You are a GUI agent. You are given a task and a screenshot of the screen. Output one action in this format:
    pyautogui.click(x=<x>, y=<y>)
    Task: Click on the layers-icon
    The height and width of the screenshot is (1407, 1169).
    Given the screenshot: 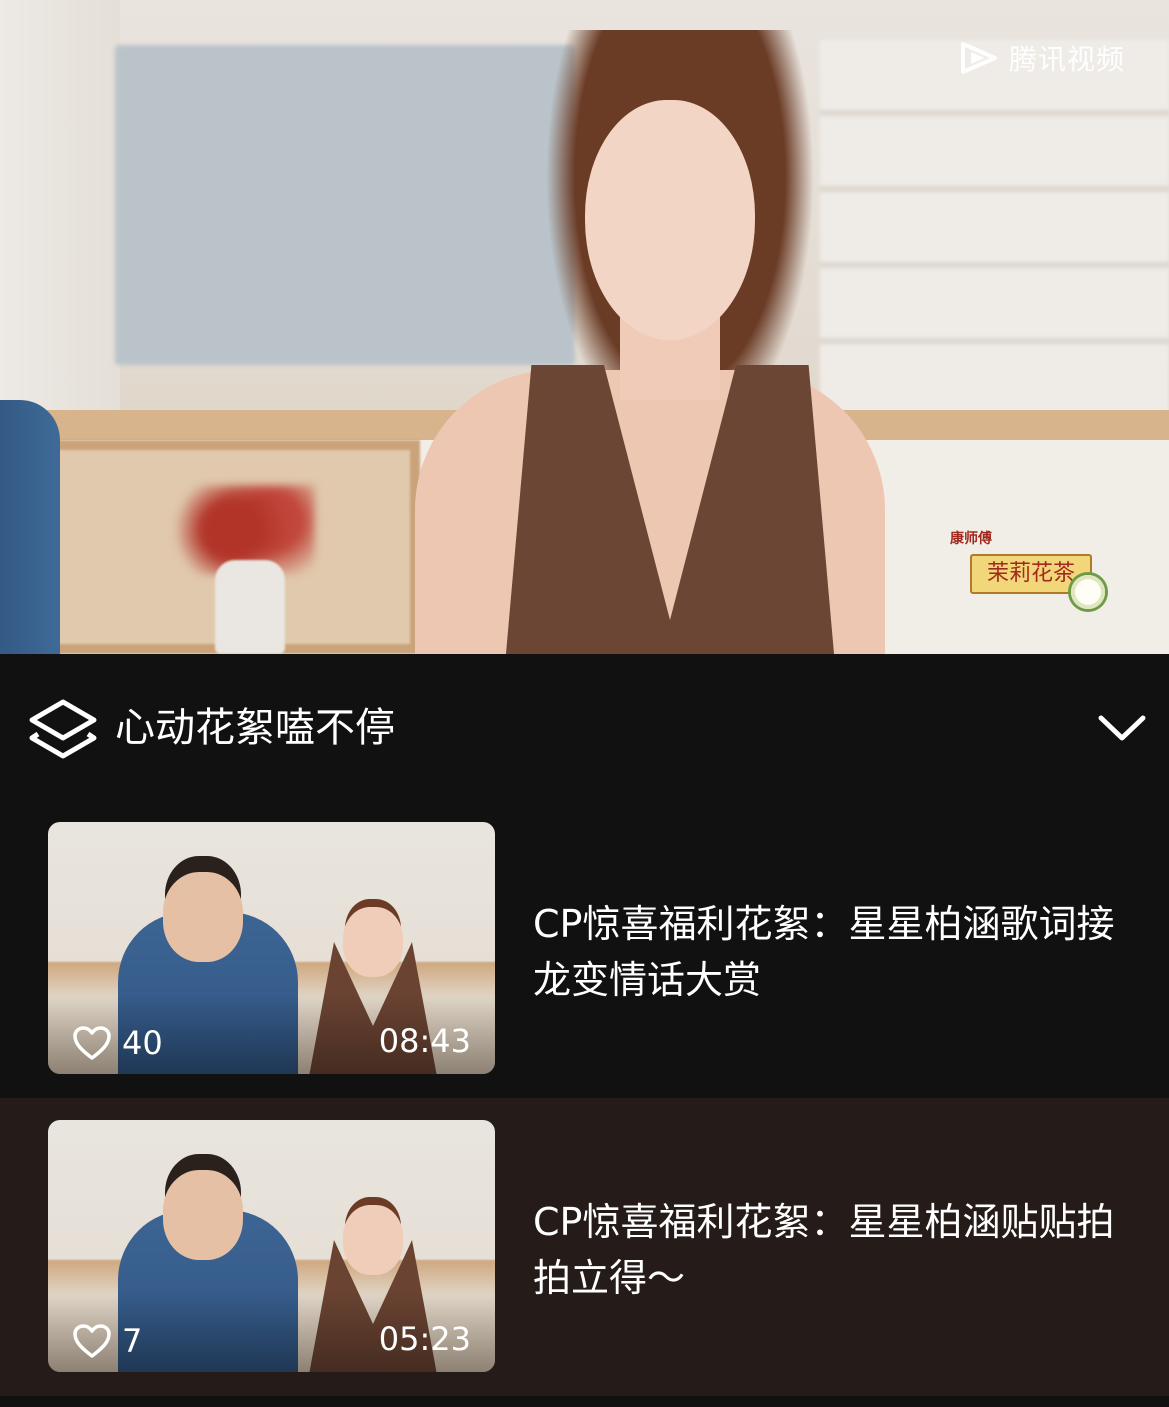 What is the action you would take?
    pyautogui.click(x=63, y=729)
    